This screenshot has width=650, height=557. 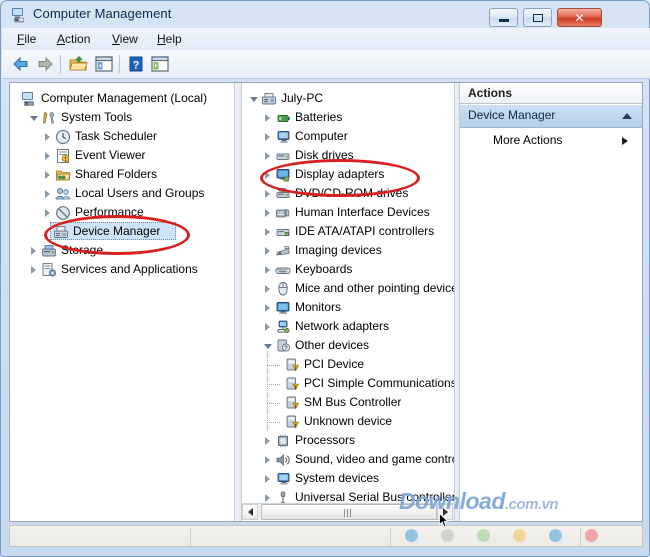 What do you see at coordinates (140, 193) in the screenshot?
I see `tree-label: Local Users and Groups` at bounding box center [140, 193].